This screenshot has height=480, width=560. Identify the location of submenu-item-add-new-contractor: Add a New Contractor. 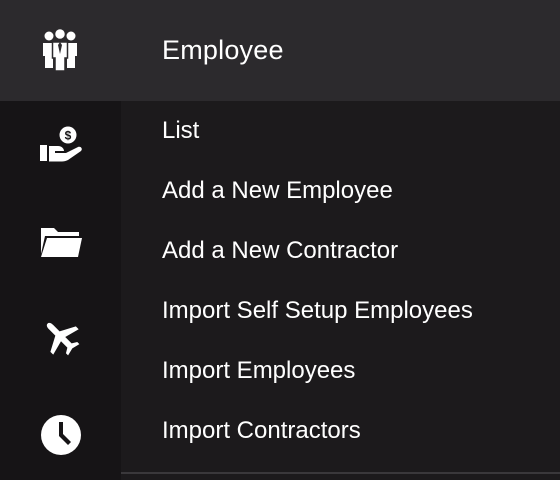
(280, 251).